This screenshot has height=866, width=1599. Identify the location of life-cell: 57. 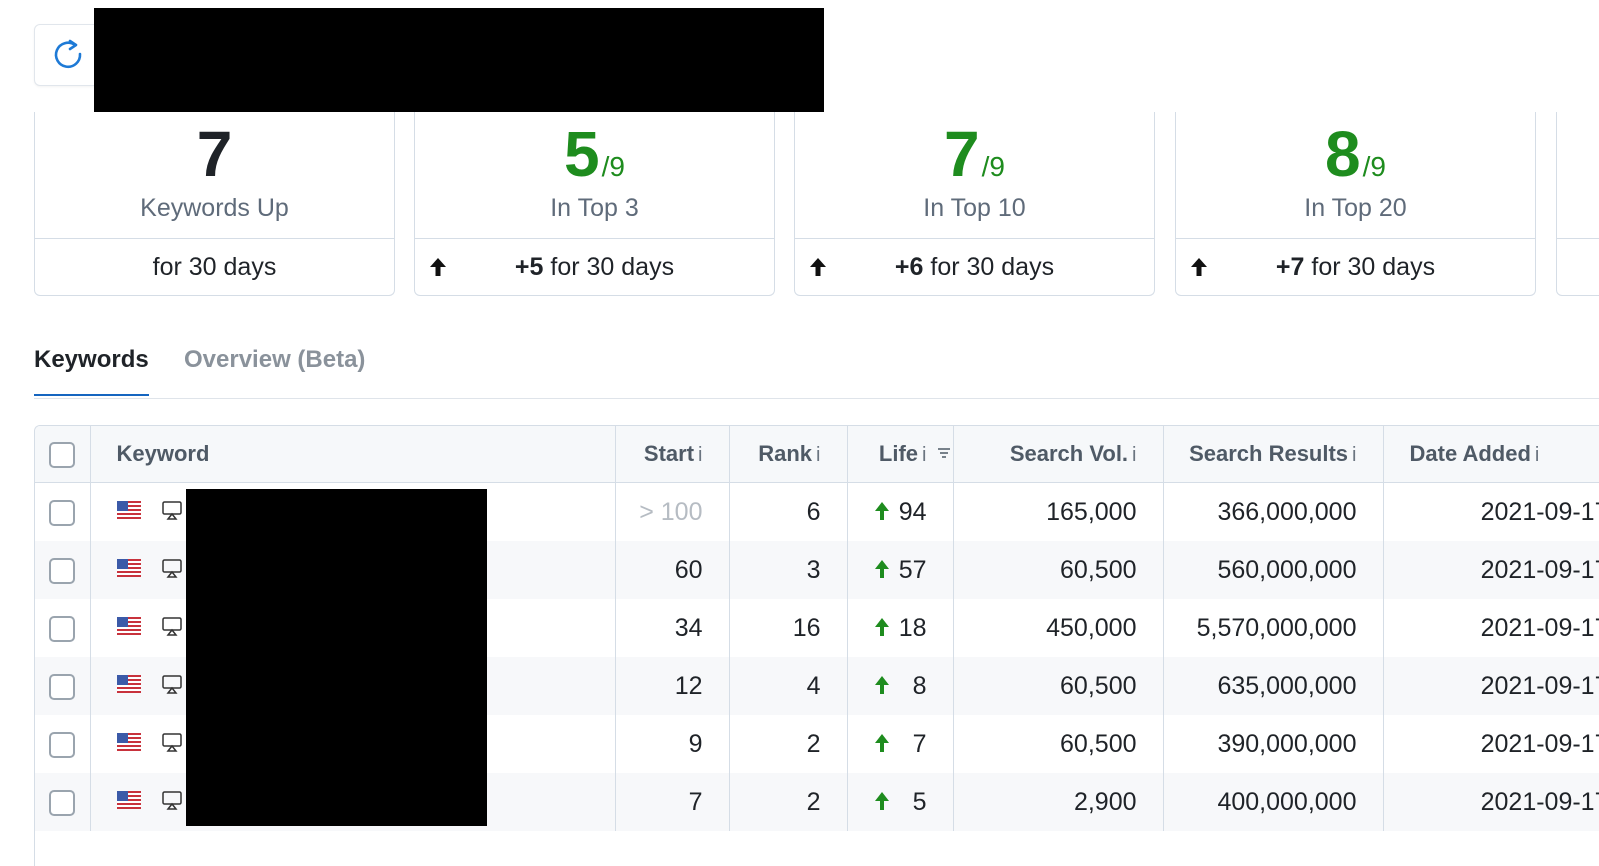
(900, 570).